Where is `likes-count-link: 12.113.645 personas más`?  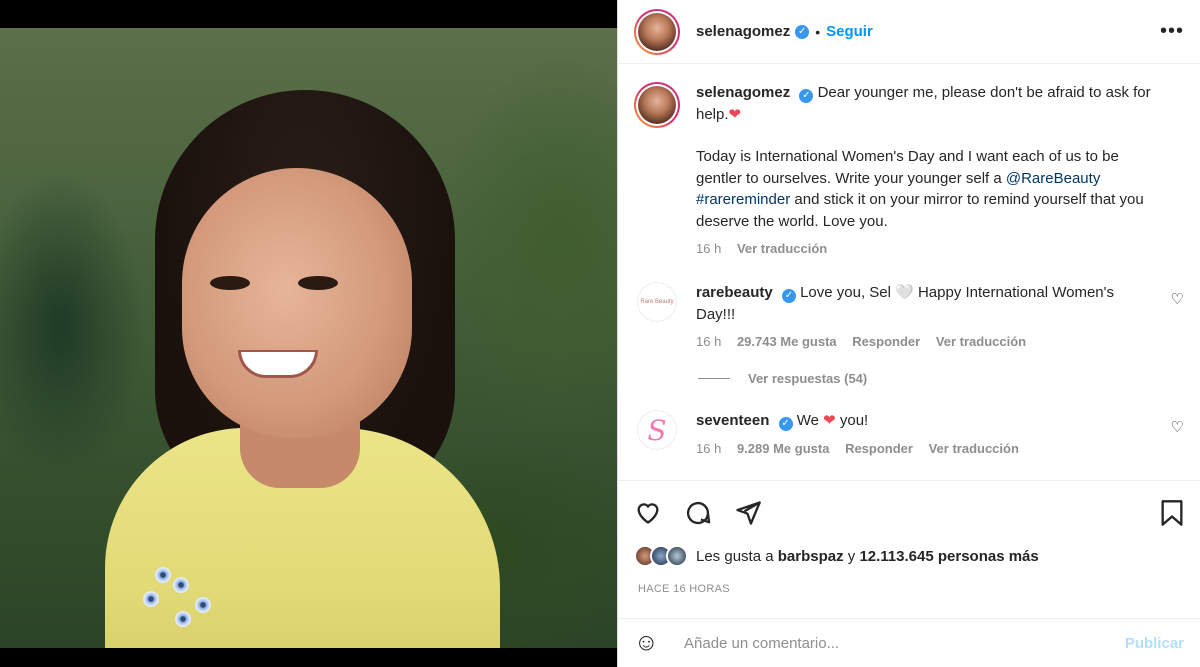
likes-count-link: 12.113.645 personas más is located at coordinates (948, 556).